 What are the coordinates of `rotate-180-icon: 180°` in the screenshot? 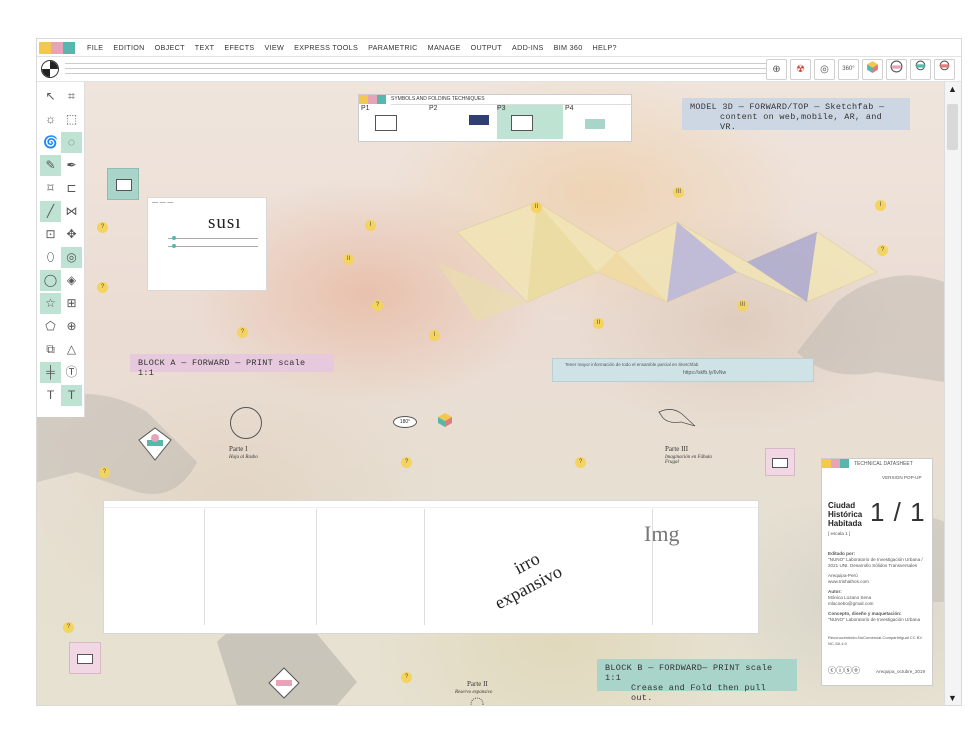 It's located at (405, 422).